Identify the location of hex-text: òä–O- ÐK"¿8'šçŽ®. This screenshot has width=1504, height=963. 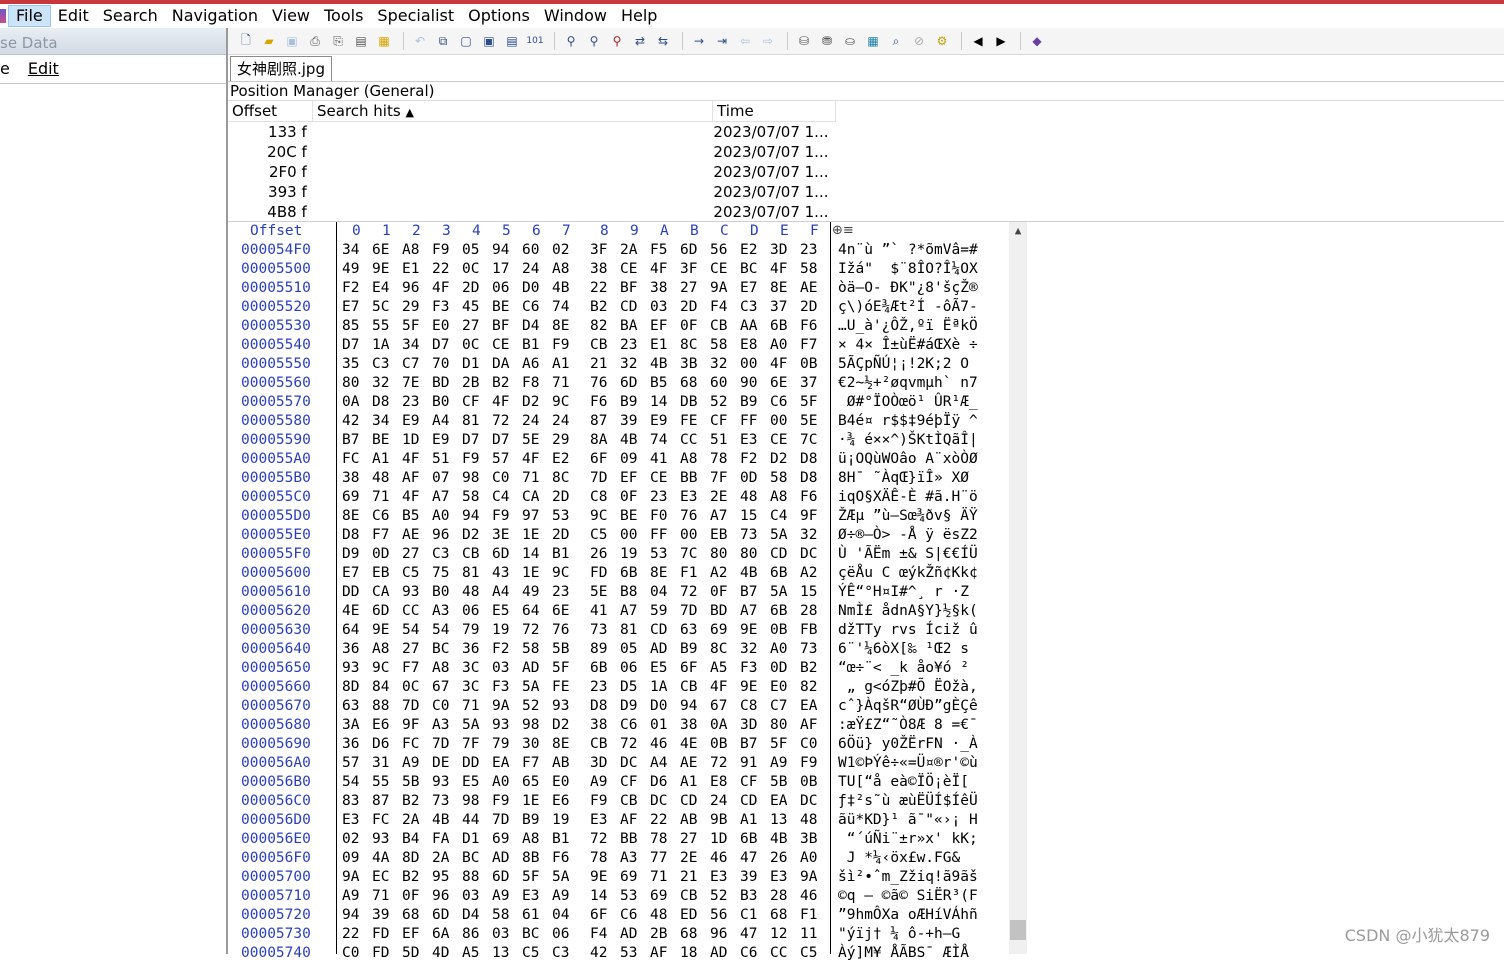
(908, 288).